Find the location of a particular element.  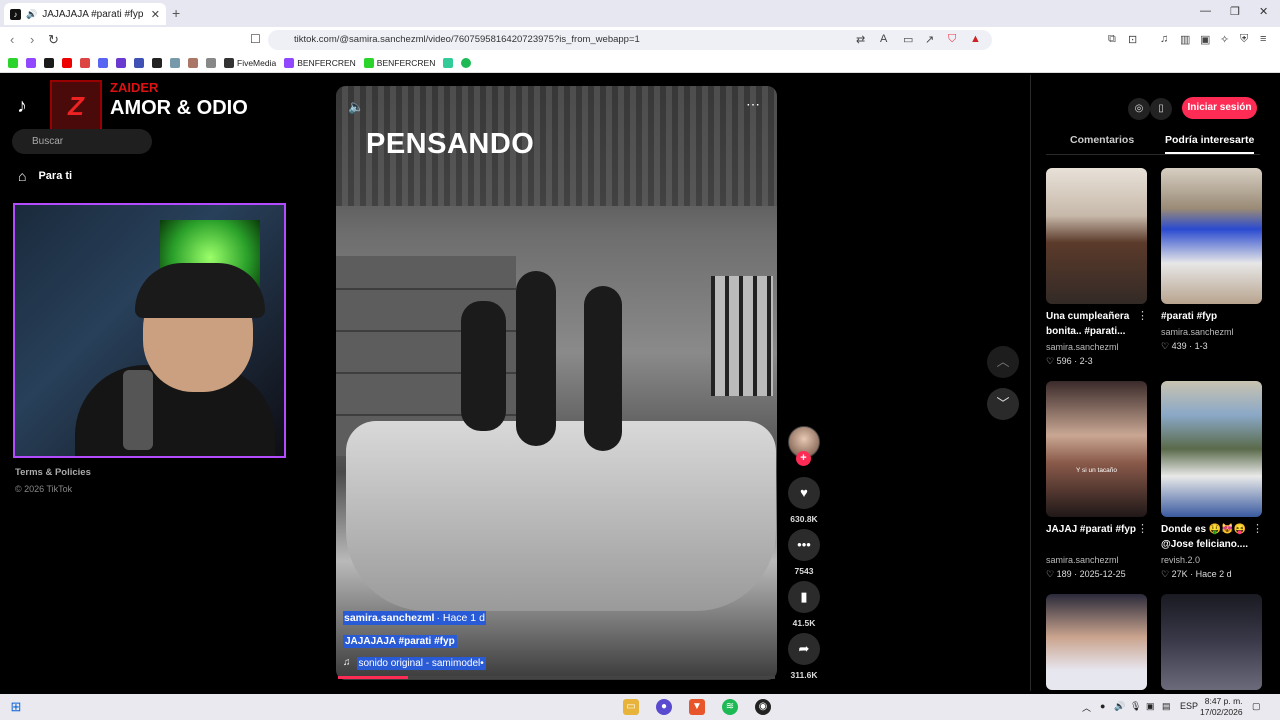

video-sound: sonido original - samimodel• is located at coordinates (421, 663).